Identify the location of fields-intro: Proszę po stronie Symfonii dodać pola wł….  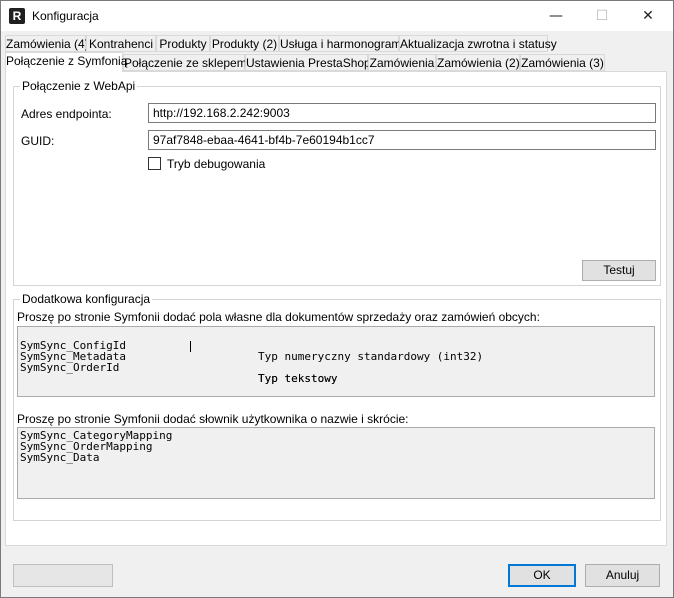
(278, 317).